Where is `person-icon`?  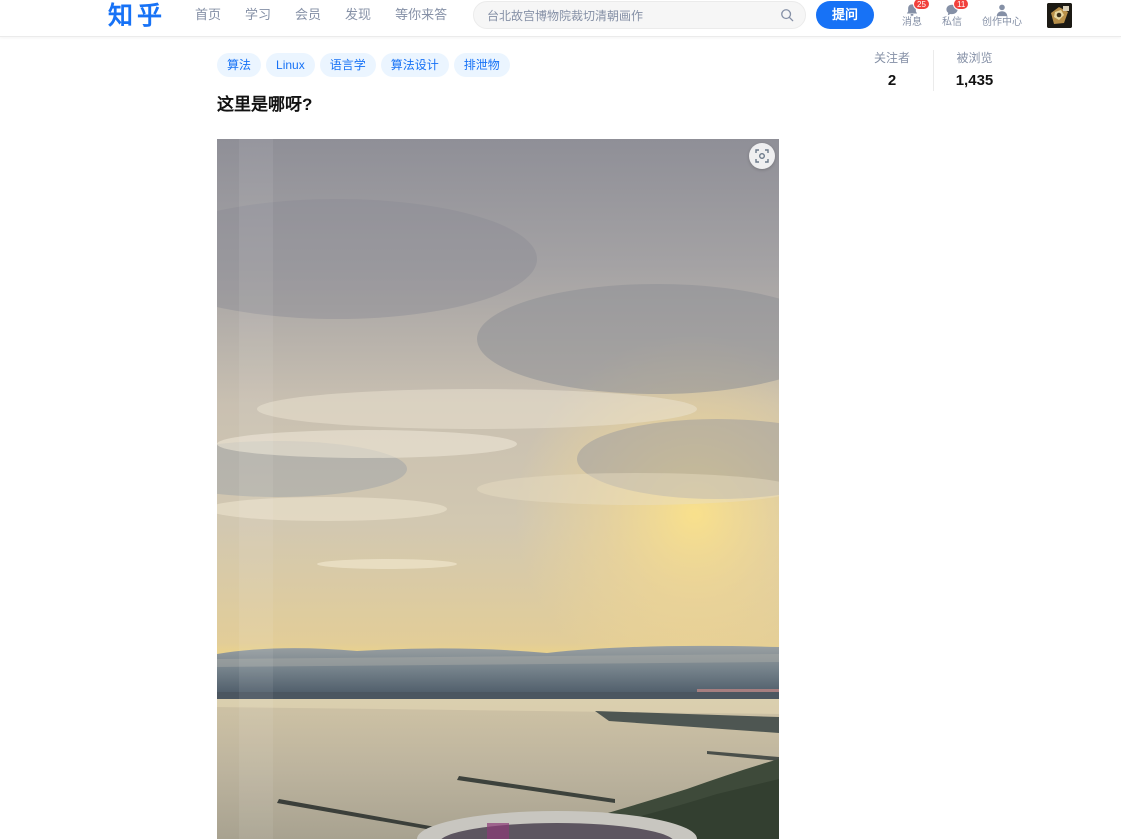
person-icon is located at coordinates (1002, 10).